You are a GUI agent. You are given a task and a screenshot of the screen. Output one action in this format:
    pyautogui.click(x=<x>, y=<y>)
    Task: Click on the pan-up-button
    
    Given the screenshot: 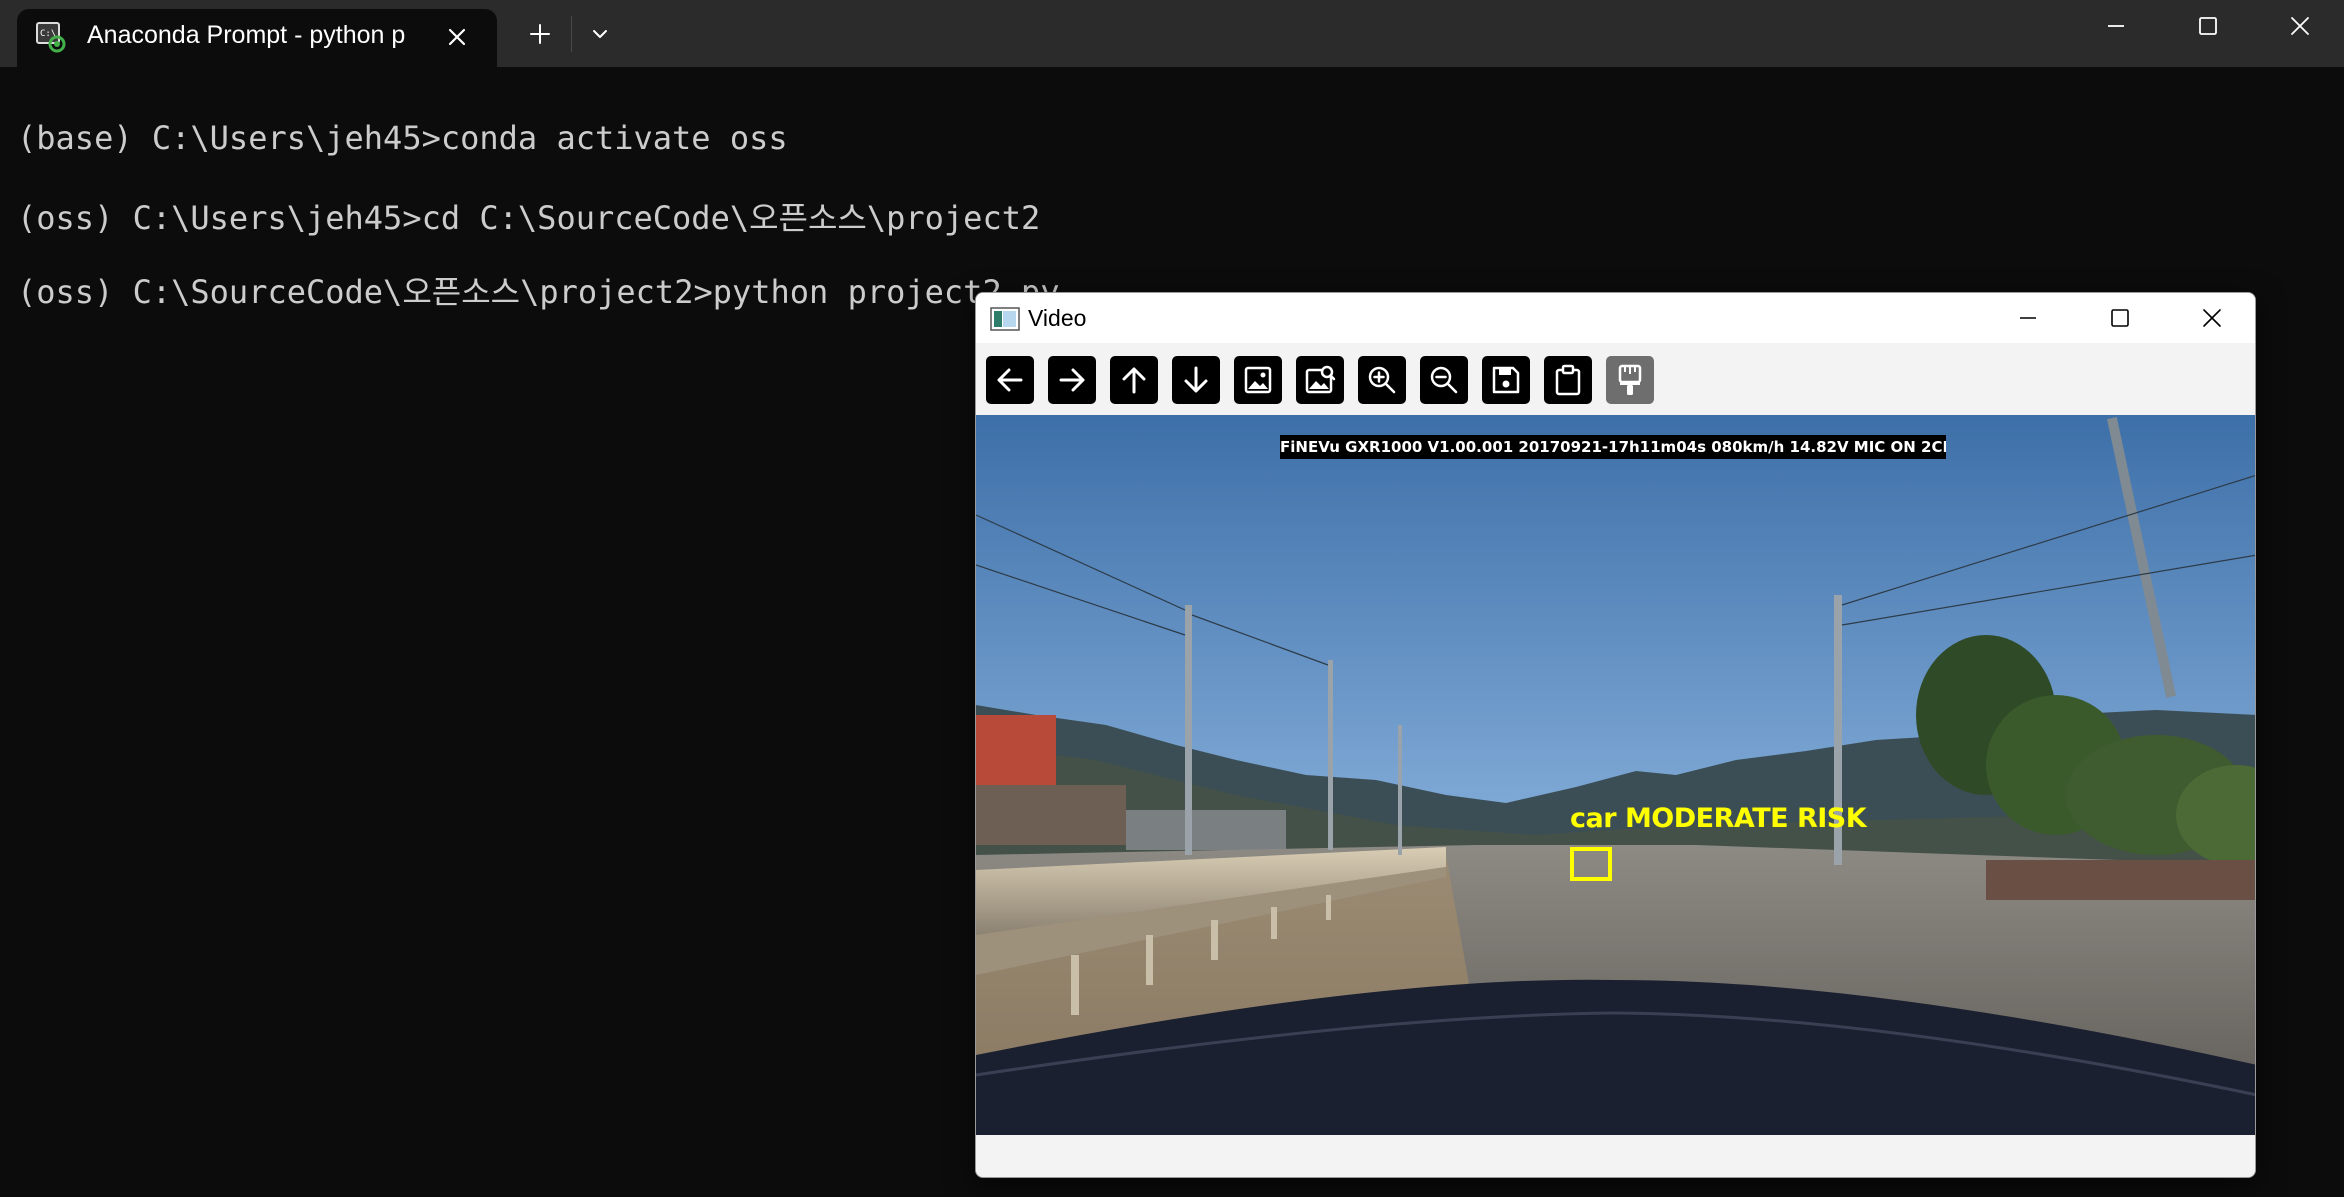 What is the action you would take?
    pyautogui.click(x=1134, y=380)
    